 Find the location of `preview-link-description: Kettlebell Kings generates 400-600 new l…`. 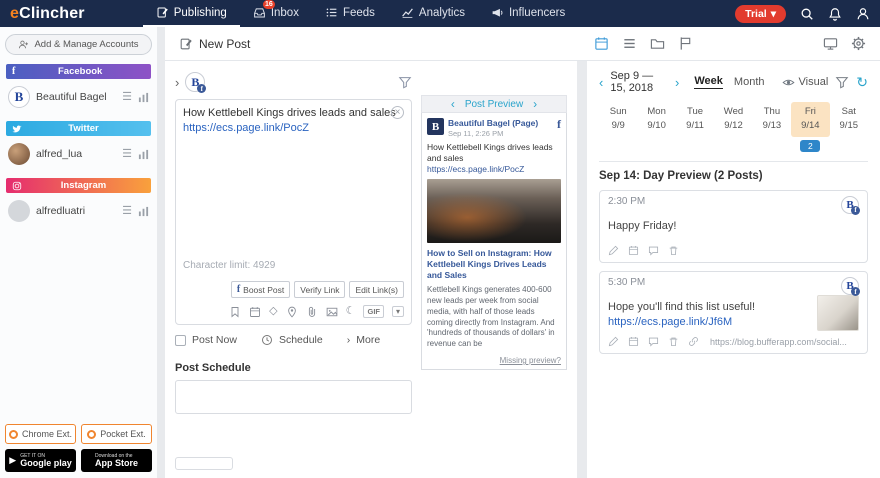

preview-link-description: Kettlebell Kings generates 400-600 new l… is located at coordinates (491, 317).